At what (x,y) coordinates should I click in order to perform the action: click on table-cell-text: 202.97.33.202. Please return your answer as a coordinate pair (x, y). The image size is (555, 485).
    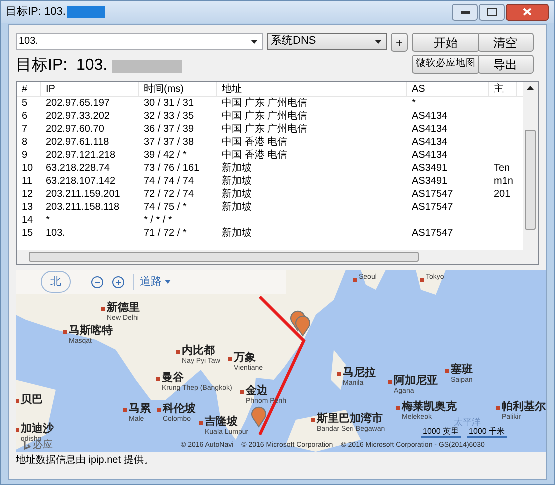
    Looking at the image, I should click on (78, 117).